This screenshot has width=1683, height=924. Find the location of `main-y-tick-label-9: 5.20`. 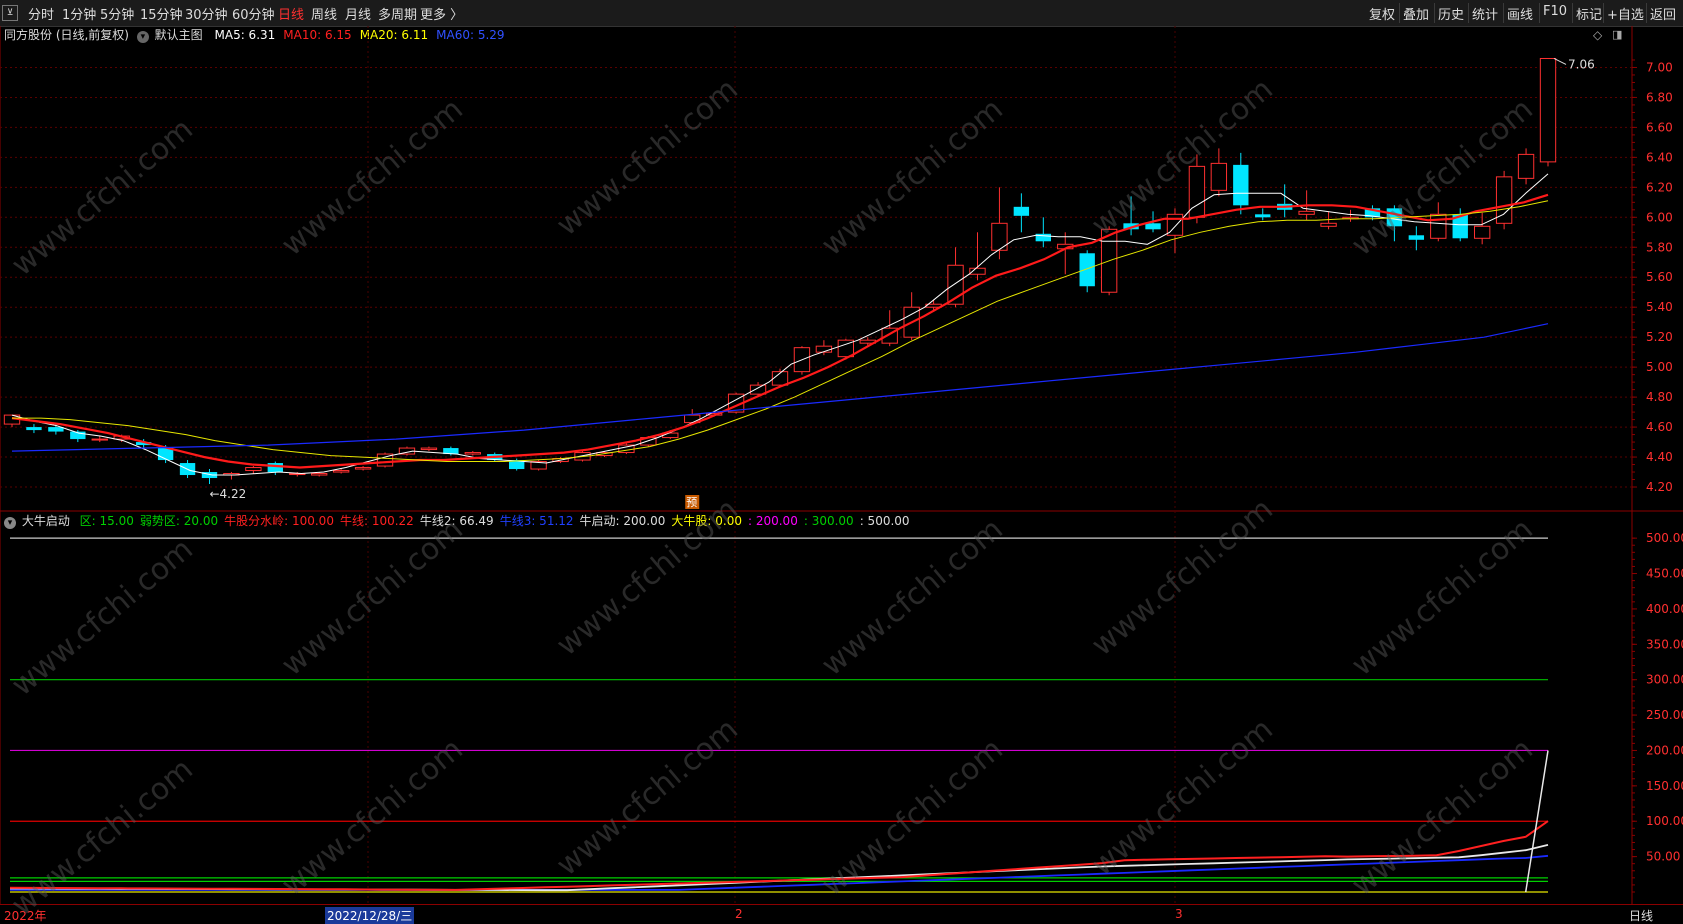

main-y-tick-label-9: 5.20 is located at coordinates (1659, 337).